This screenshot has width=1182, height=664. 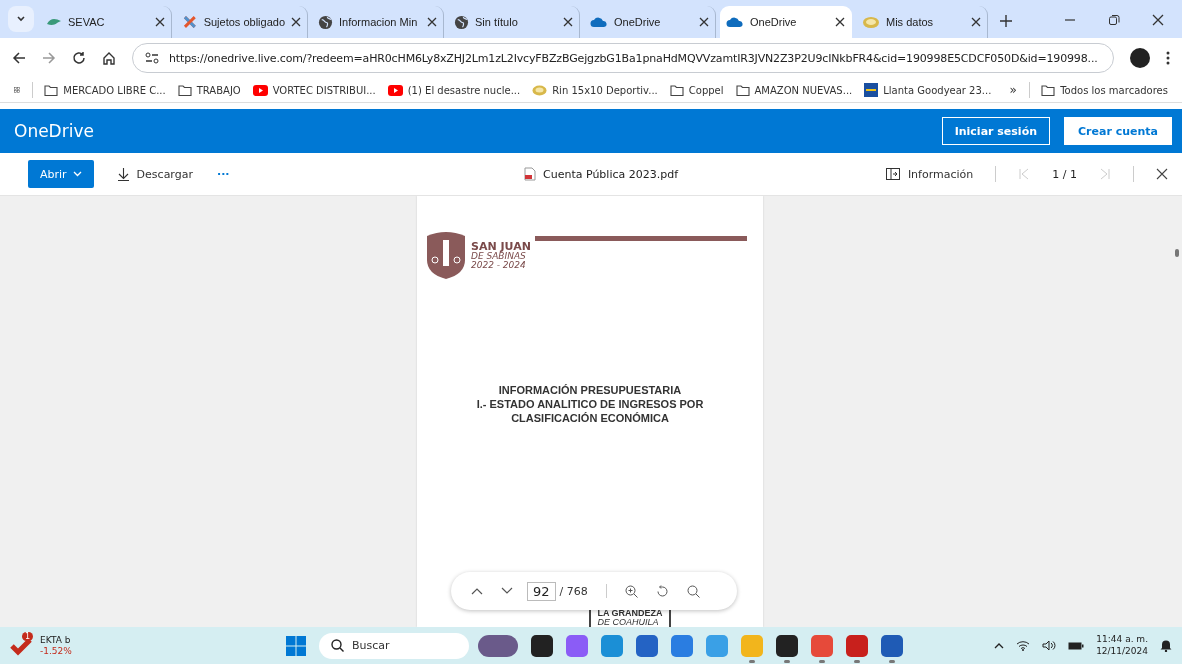 What do you see at coordinates (996, 131) in the screenshot?
I see `sign-in-button: Iniciar sesión` at bounding box center [996, 131].